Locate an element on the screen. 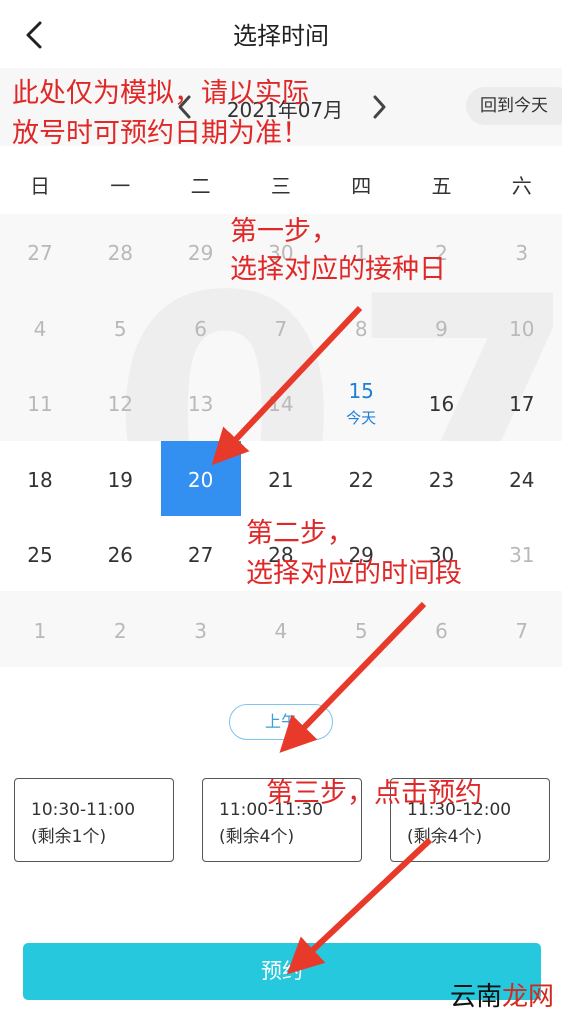 This screenshot has width=562, height=1022. watermark-part1: 云南 is located at coordinates (475, 997).